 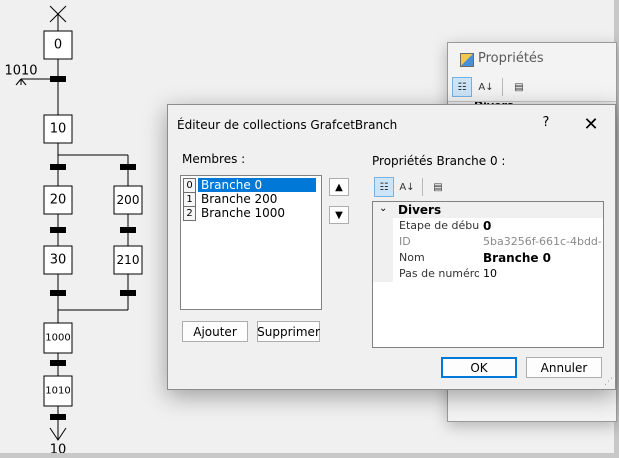 I want to click on category-name: Divers, so click(x=420, y=210).